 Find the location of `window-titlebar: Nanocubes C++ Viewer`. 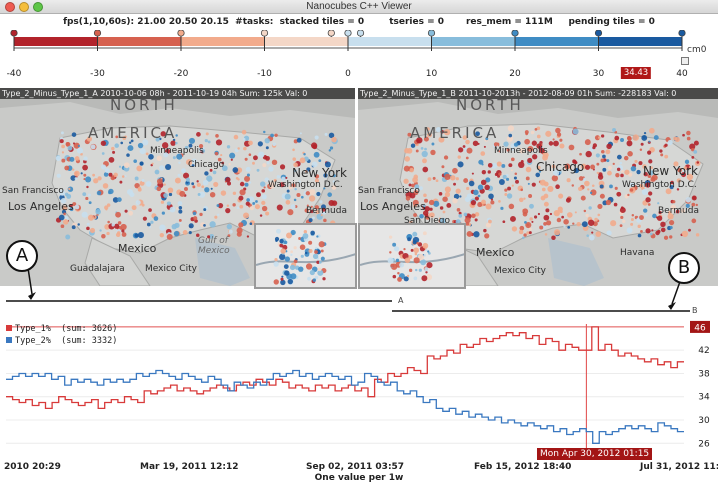

window-titlebar: Nanocubes C++ Viewer is located at coordinates (359, 7).